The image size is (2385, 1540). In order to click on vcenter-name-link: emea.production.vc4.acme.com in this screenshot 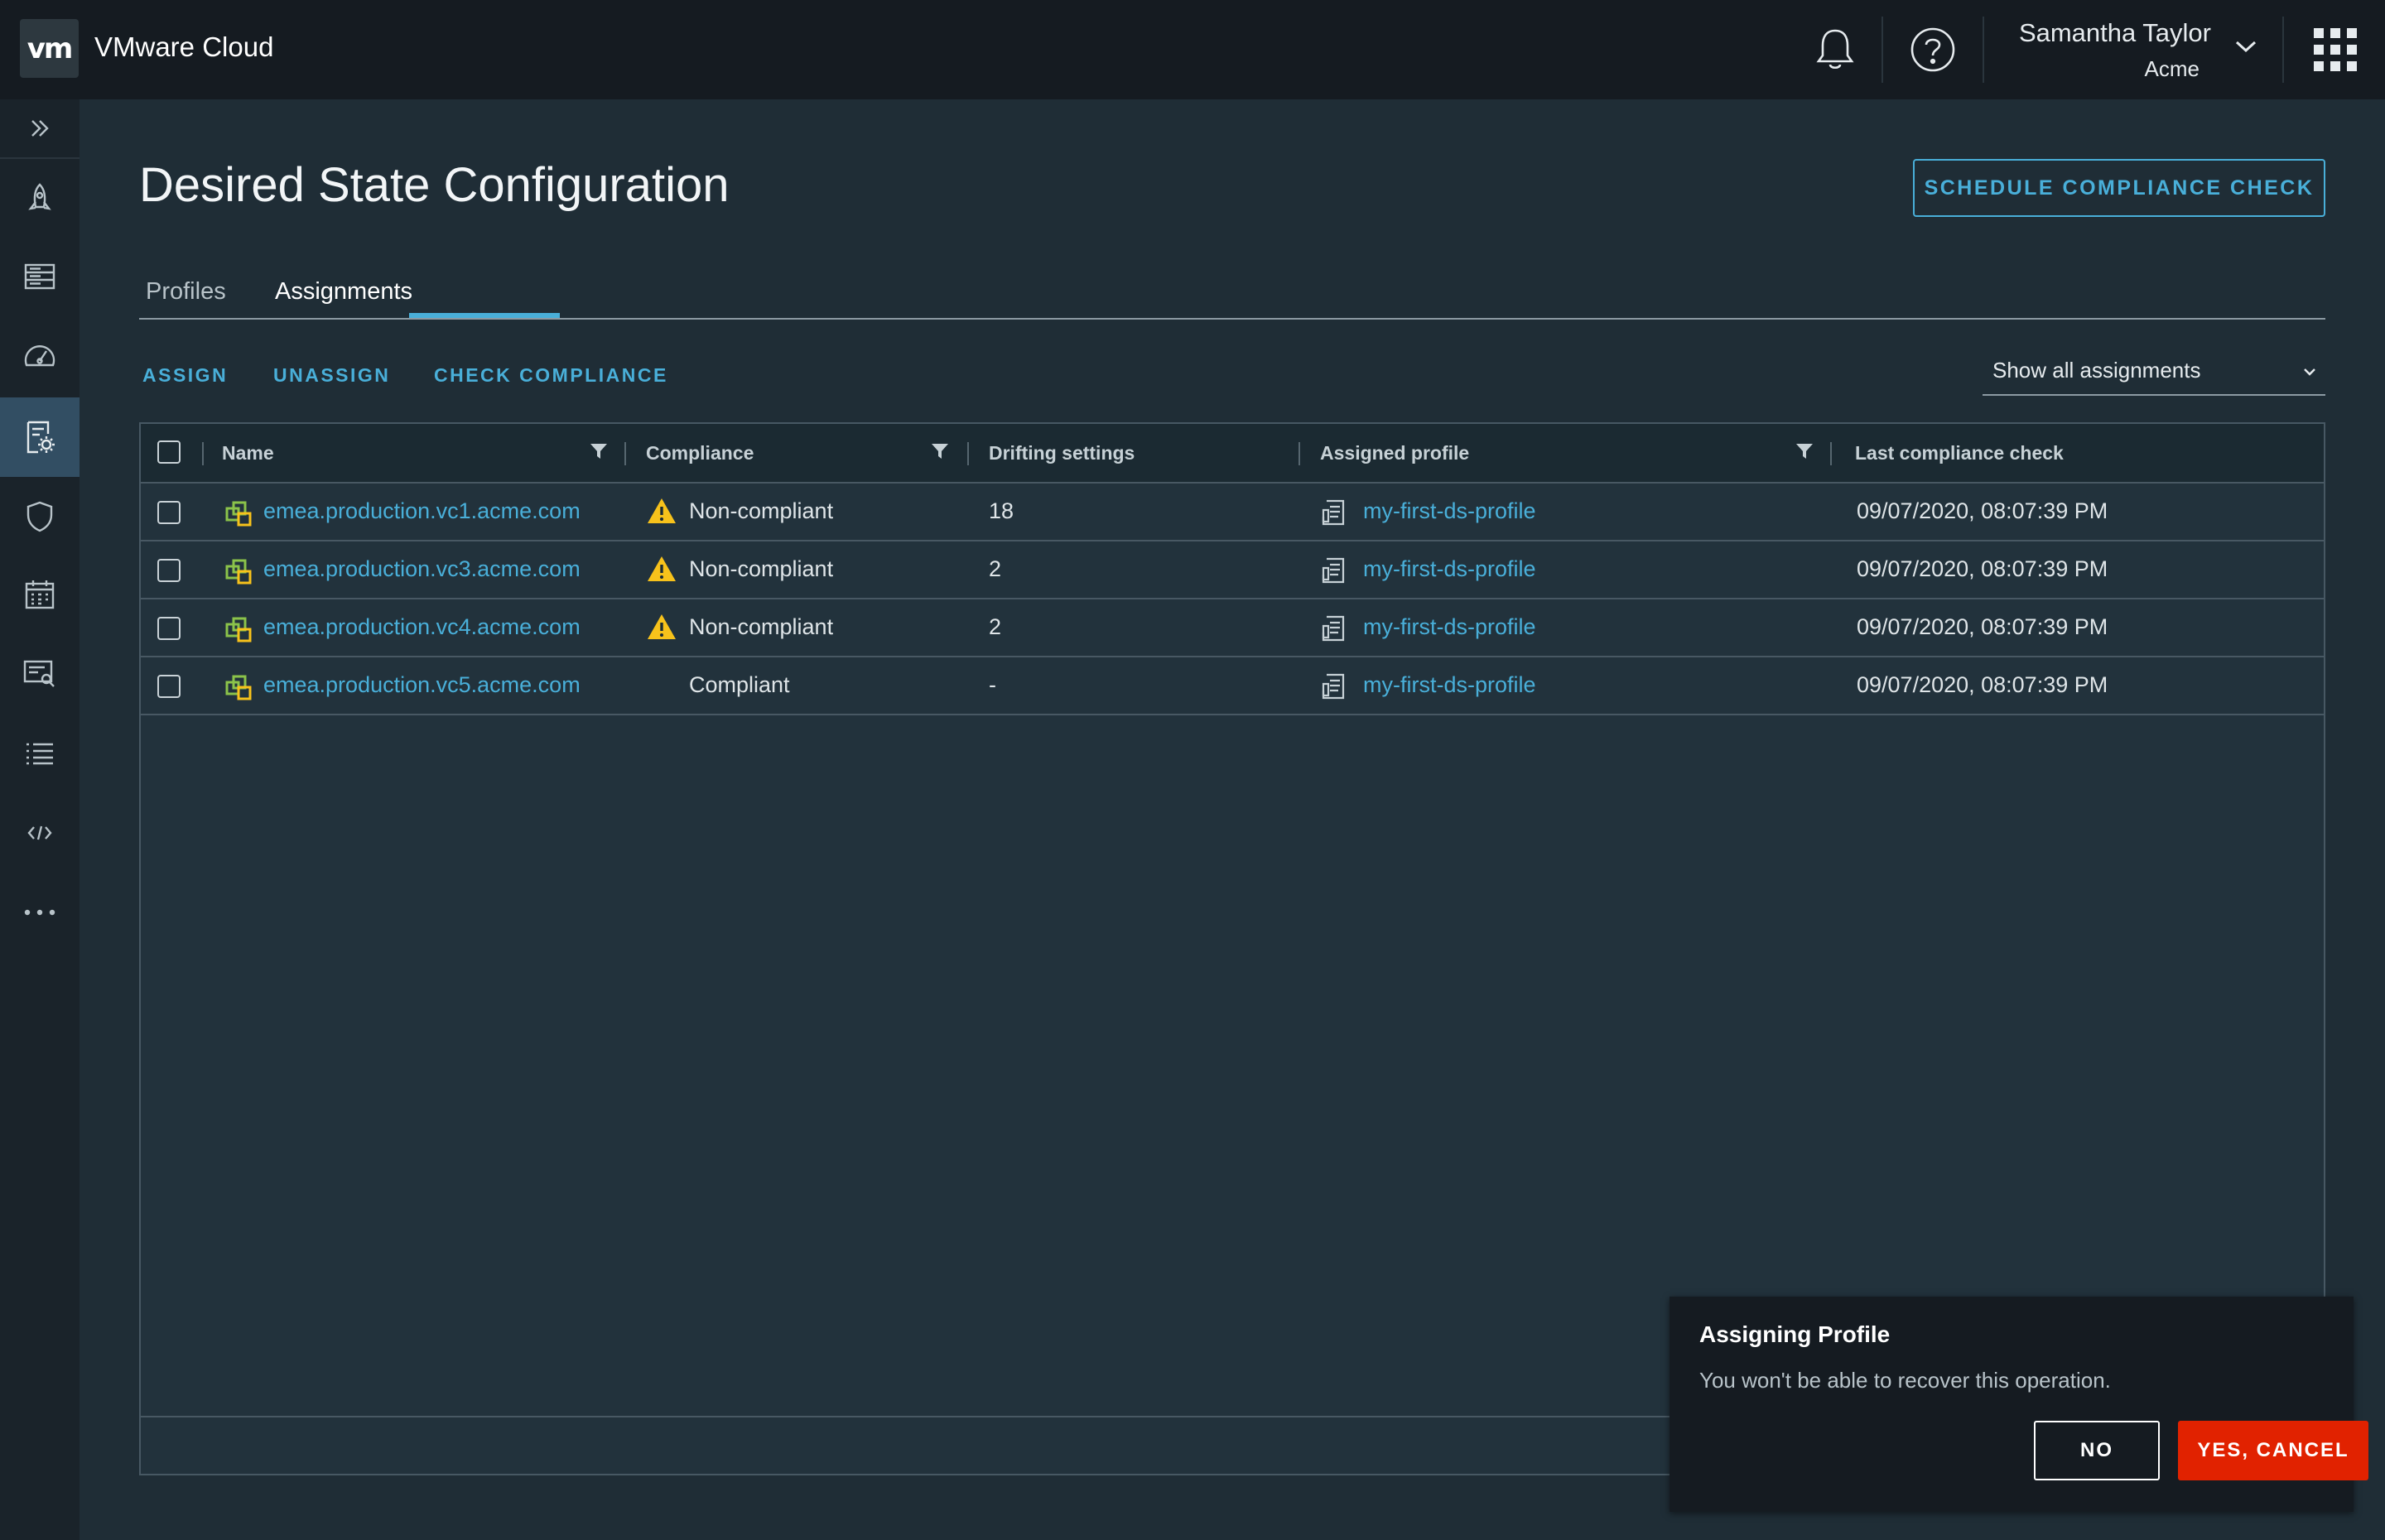, I will do `click(422, 627)`.